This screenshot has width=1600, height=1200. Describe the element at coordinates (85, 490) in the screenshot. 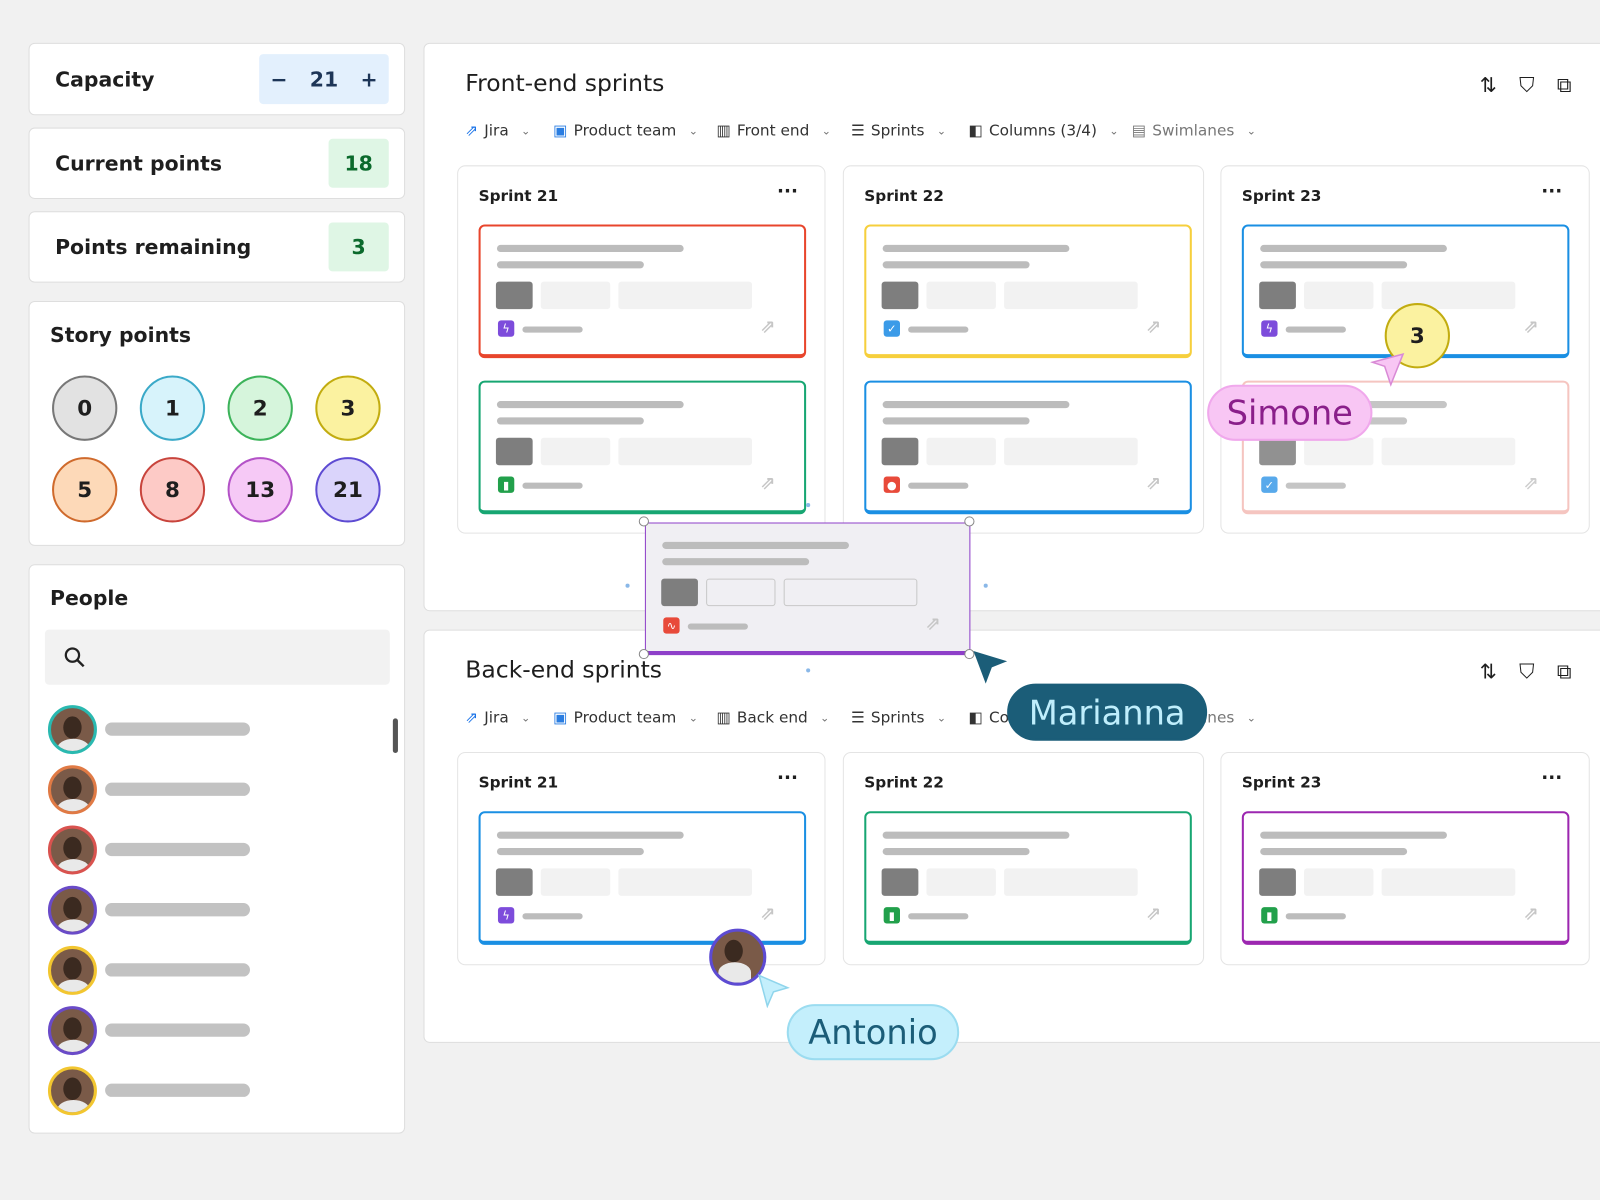

I see `story-point-5: 5` at that location.